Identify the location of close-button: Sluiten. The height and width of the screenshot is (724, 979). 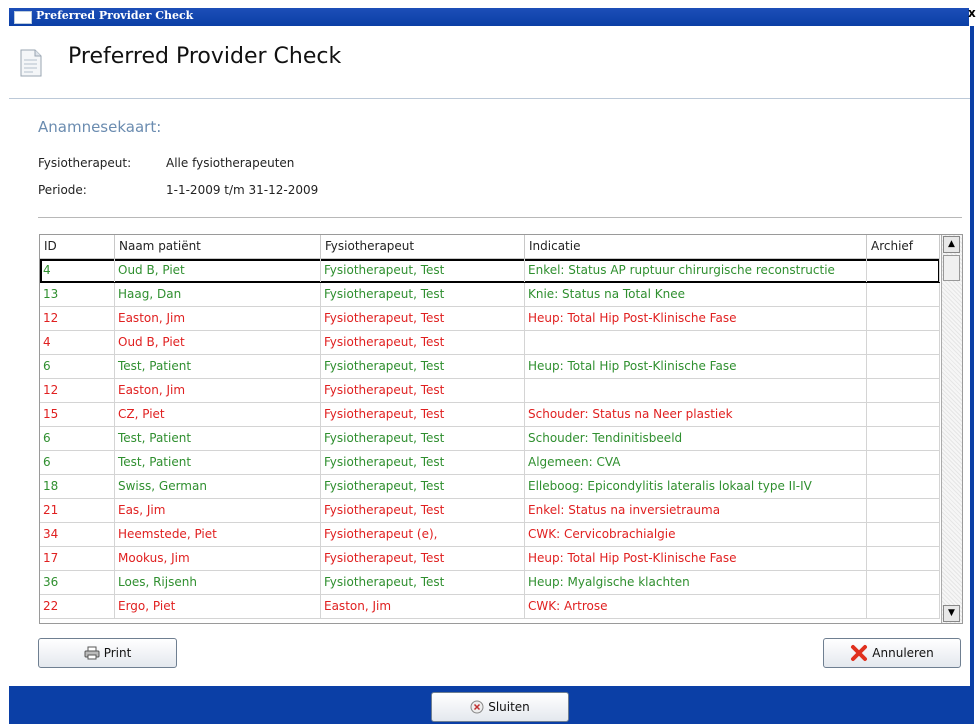
(500, 707).